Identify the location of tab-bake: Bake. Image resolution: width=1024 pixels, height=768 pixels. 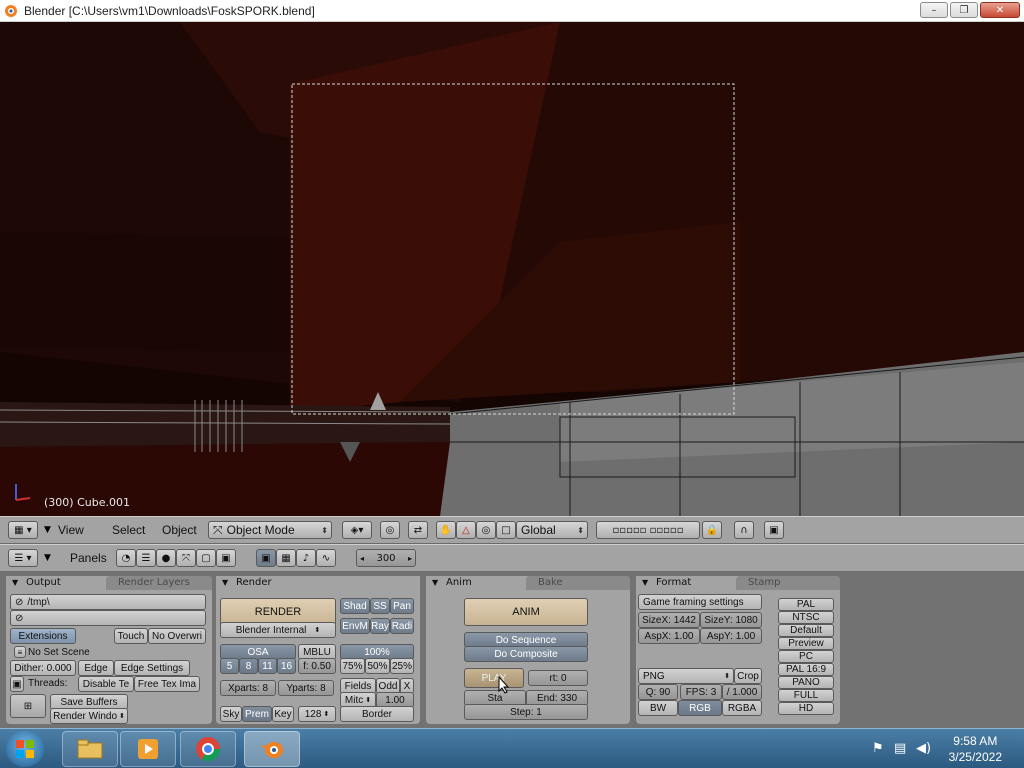
(578, 583).